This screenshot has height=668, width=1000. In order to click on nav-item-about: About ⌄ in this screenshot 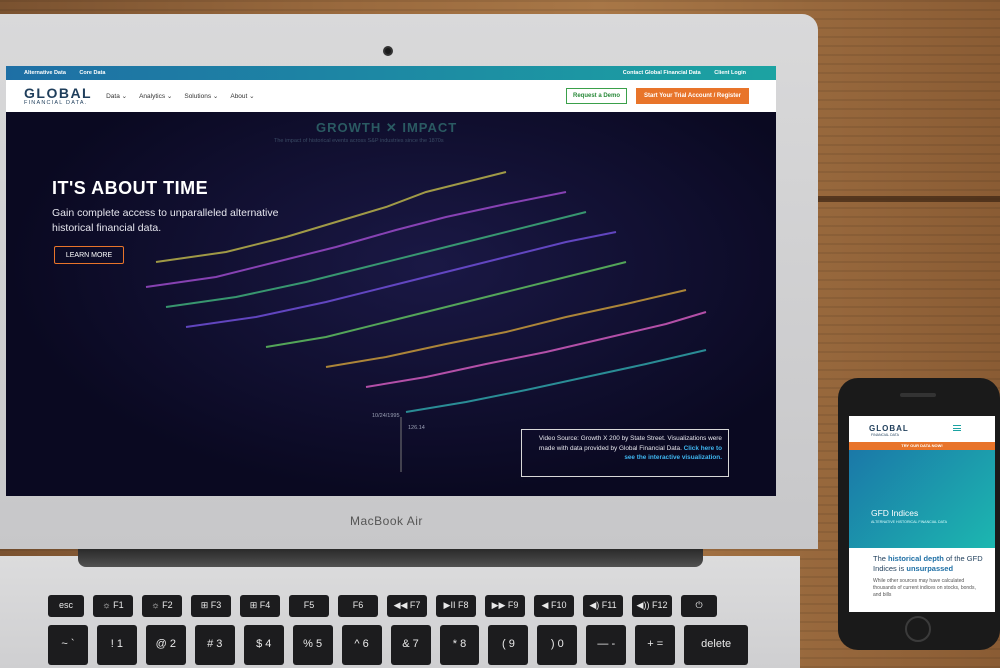, I will do `click(242, 96)`.